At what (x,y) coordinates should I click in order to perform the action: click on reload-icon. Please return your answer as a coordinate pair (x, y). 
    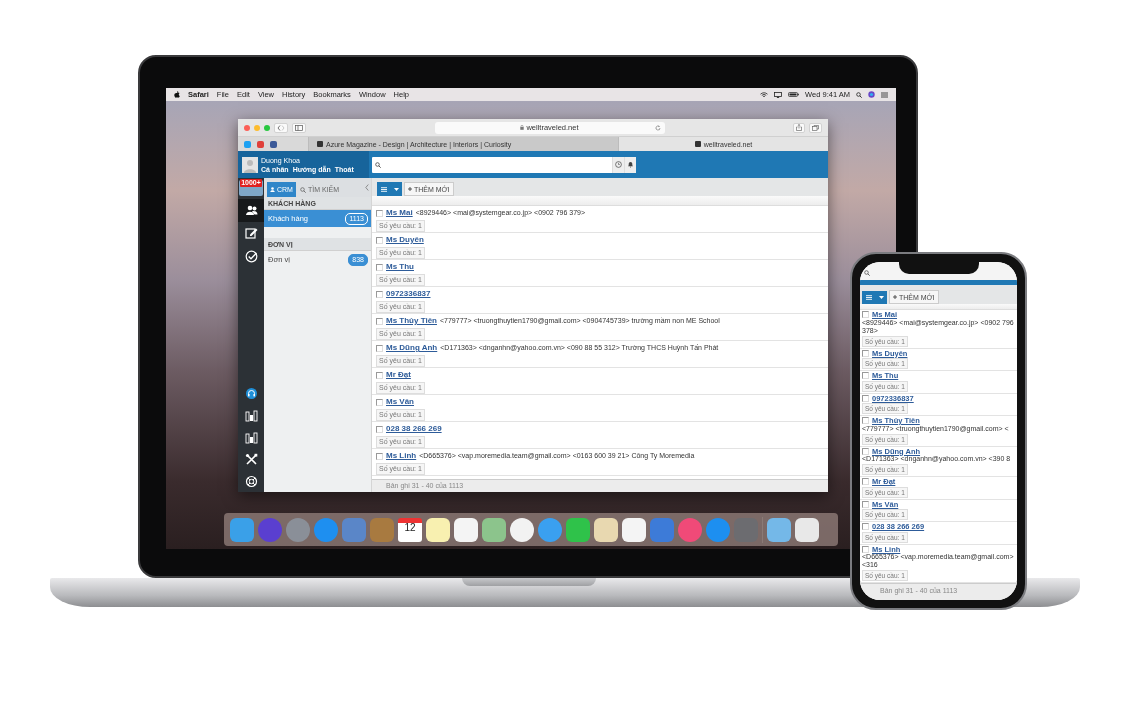
    Looking at the image, I should click on (657, 127).